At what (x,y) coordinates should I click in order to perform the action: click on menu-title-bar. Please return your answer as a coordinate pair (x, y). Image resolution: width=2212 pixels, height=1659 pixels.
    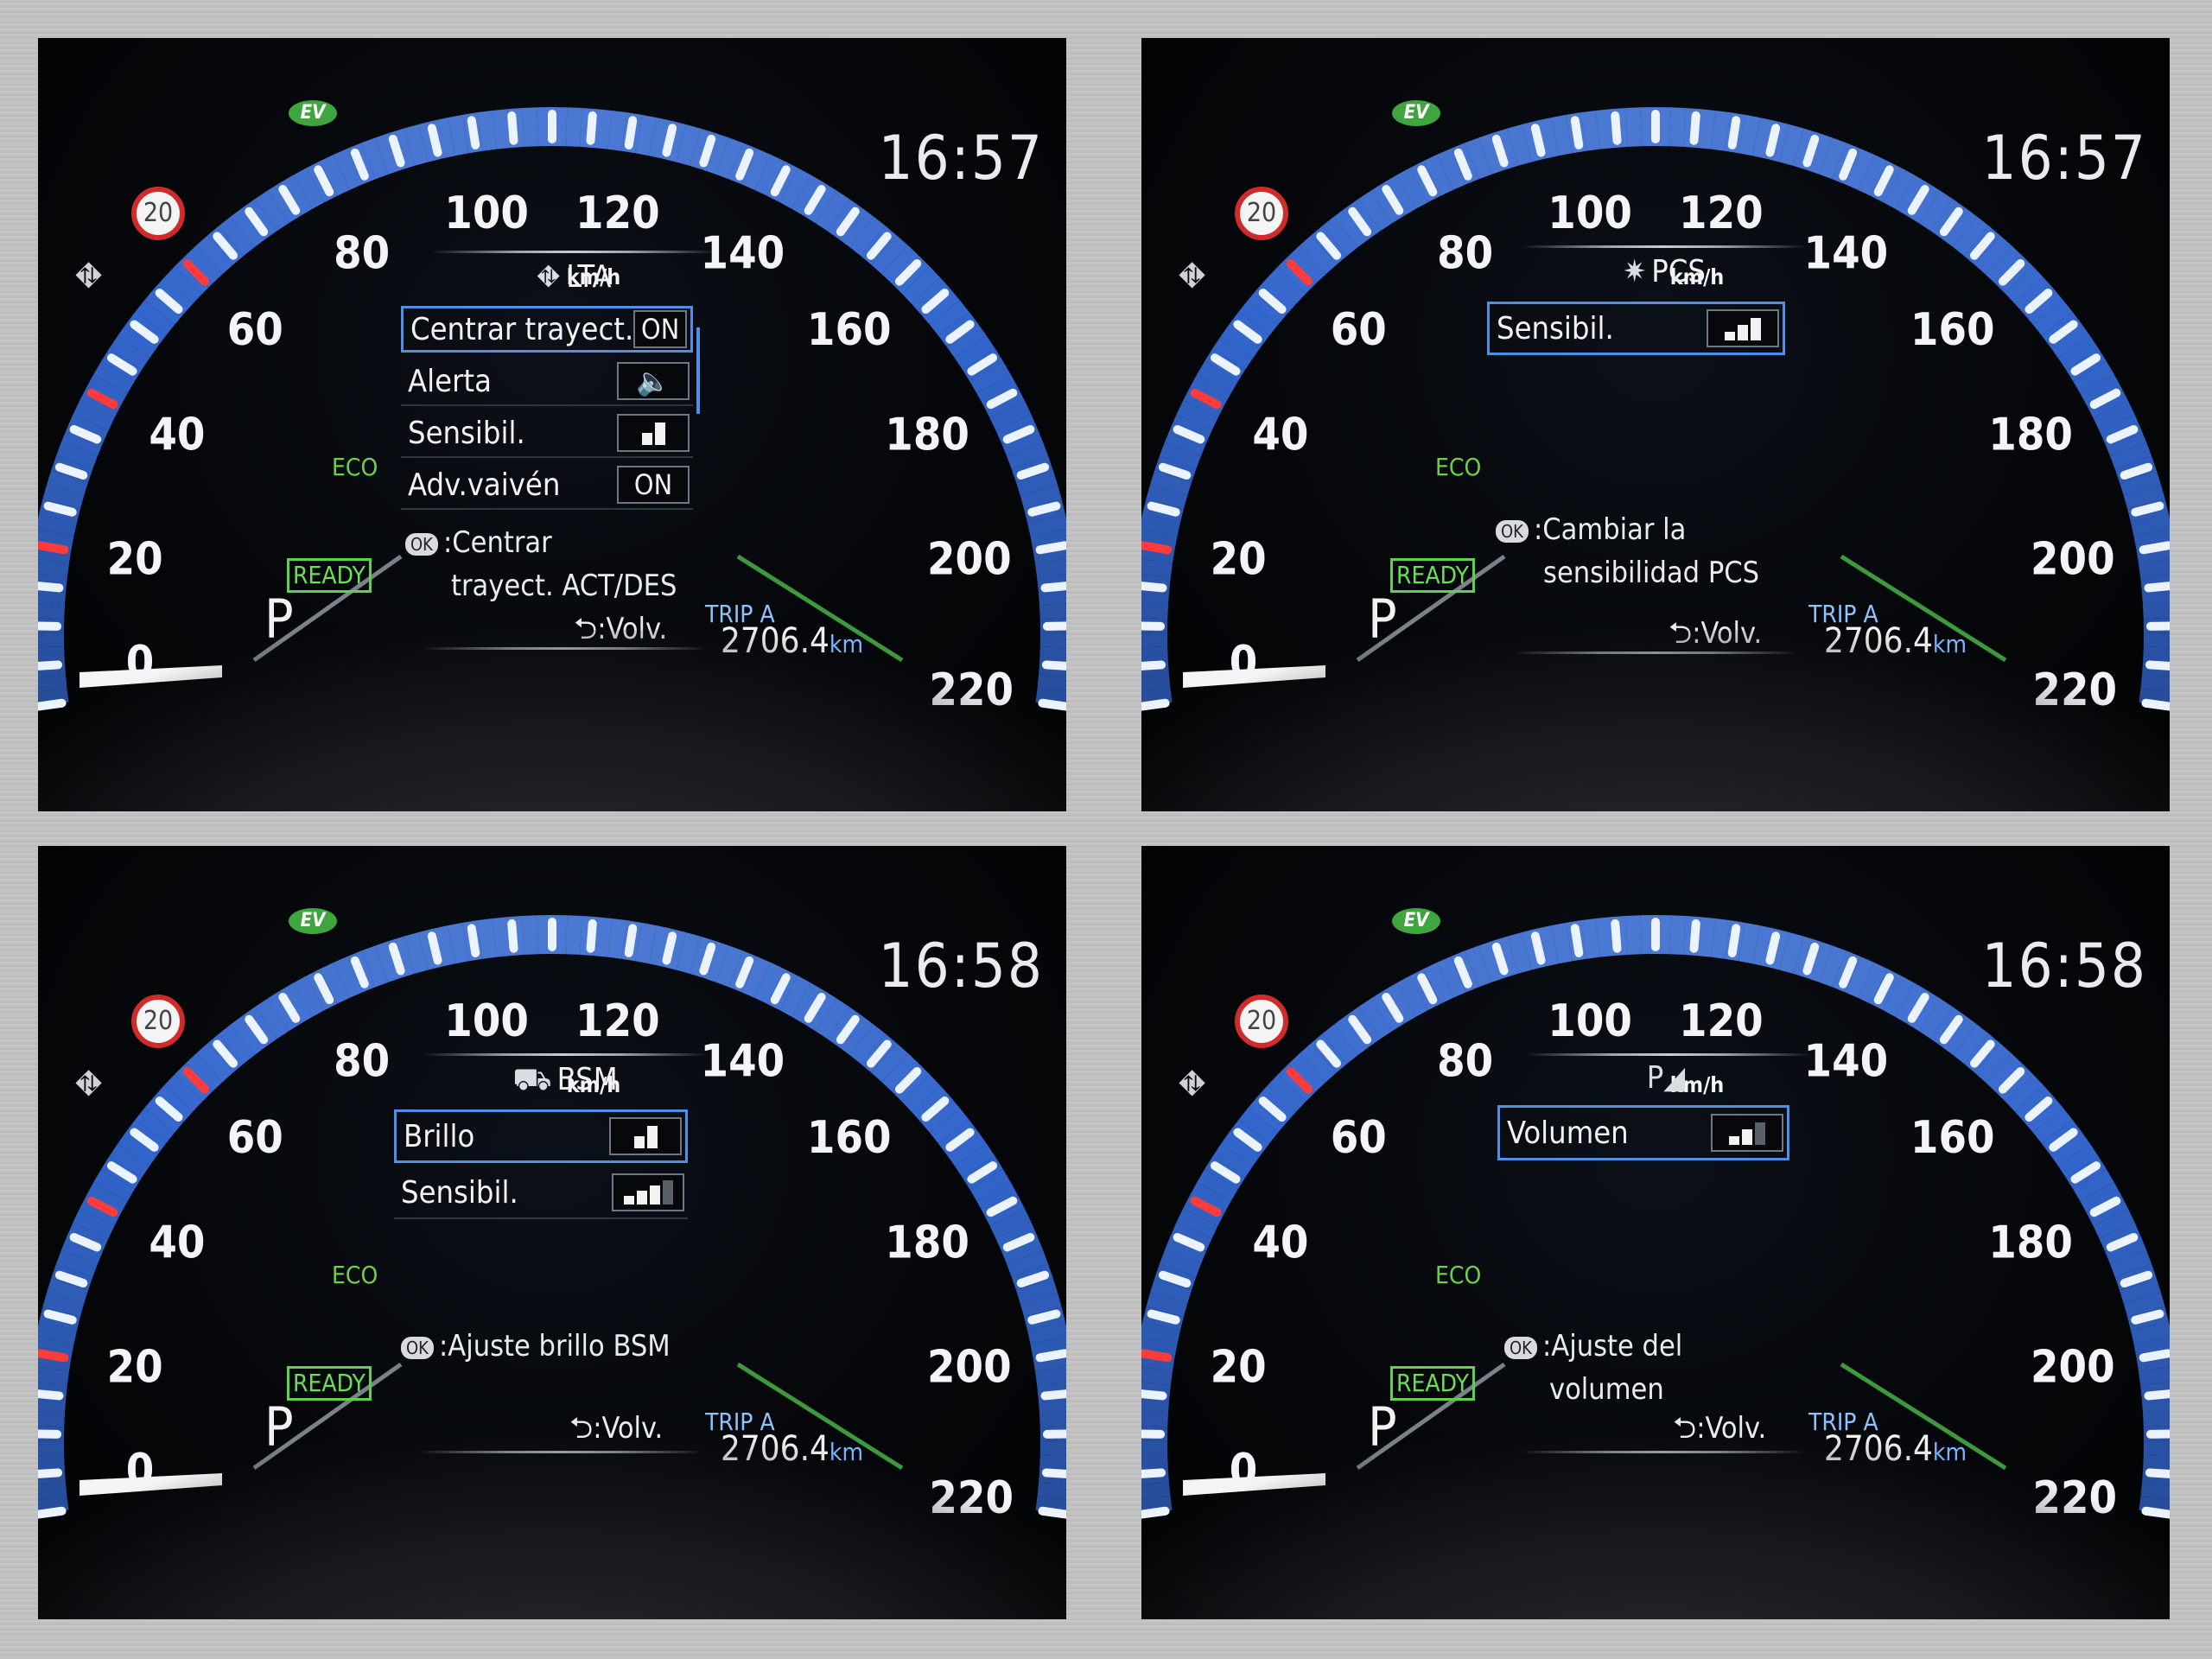
    Looking at the image, I should click on (565, 1054).